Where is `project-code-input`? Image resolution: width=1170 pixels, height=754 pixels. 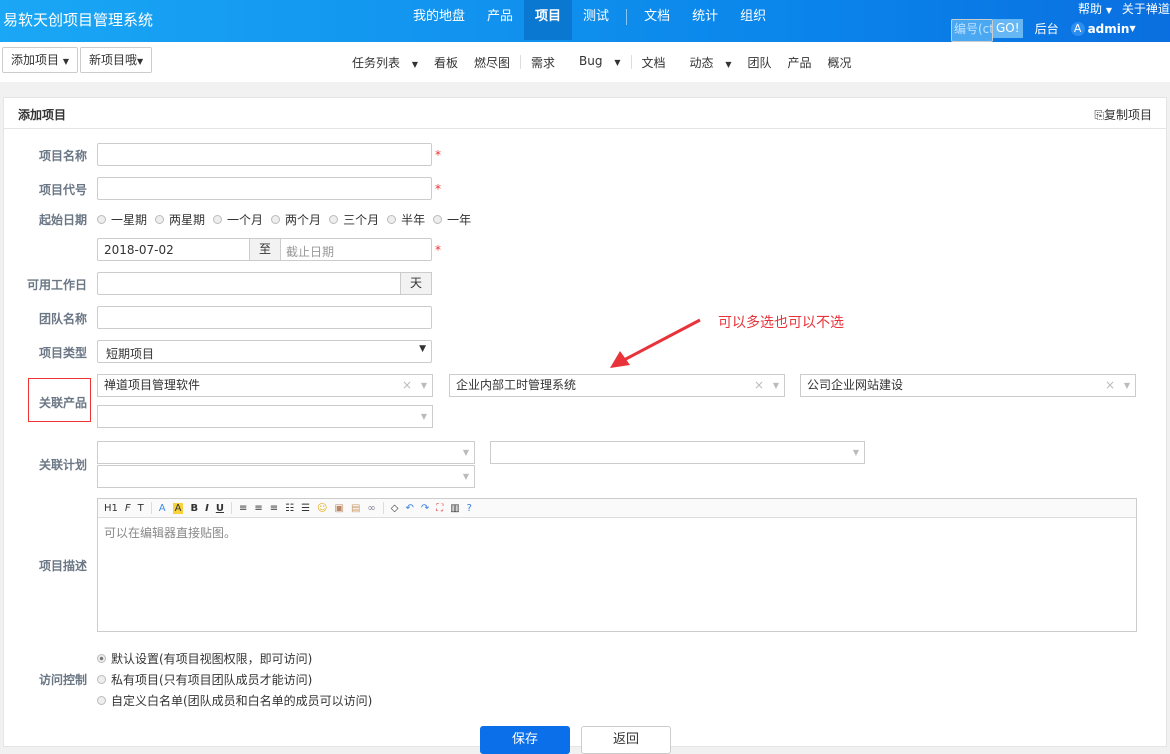
project-code-input is located at coordinates (264, 188).